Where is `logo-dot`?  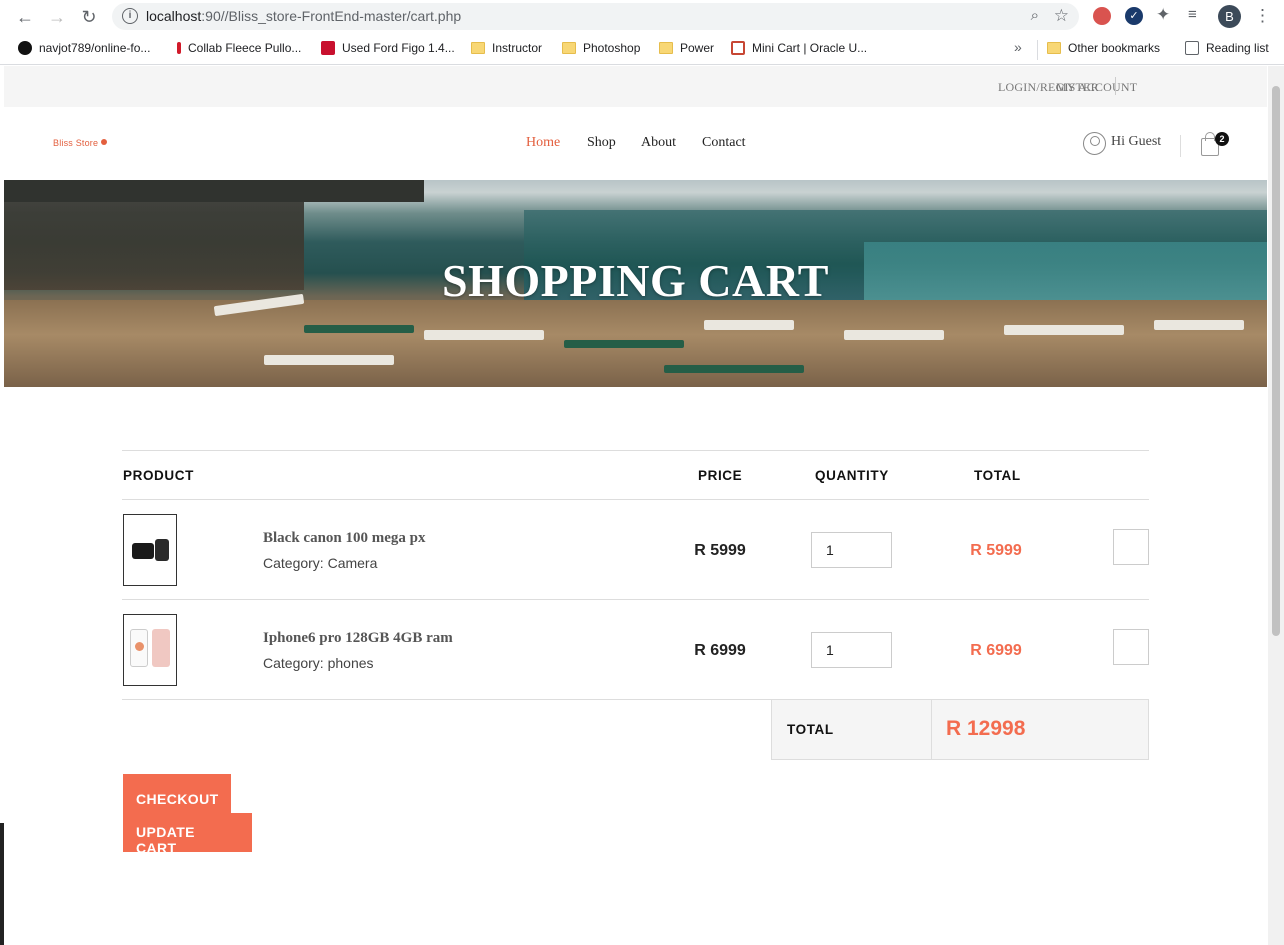 logo-dot is located at coordinates (104, 142).